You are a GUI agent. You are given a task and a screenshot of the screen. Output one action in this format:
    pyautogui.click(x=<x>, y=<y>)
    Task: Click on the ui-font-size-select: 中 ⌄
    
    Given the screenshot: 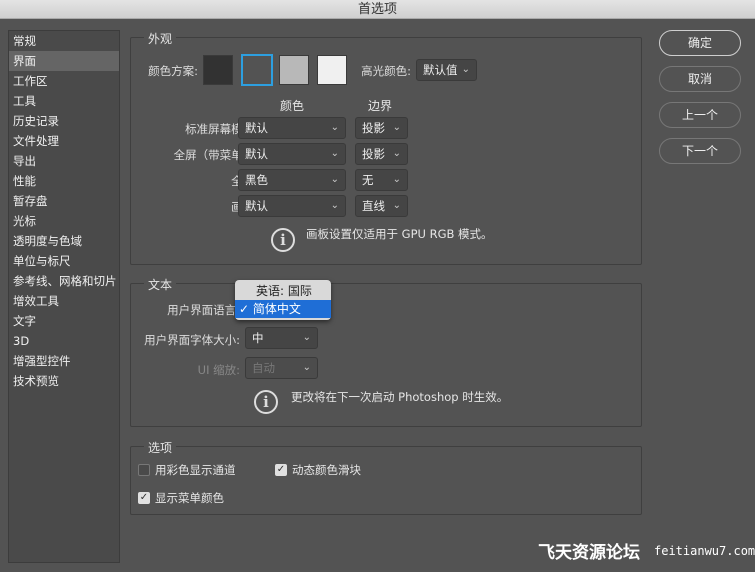 What is the action you would take?
    pyautogui.click(x=281, y=338)
    